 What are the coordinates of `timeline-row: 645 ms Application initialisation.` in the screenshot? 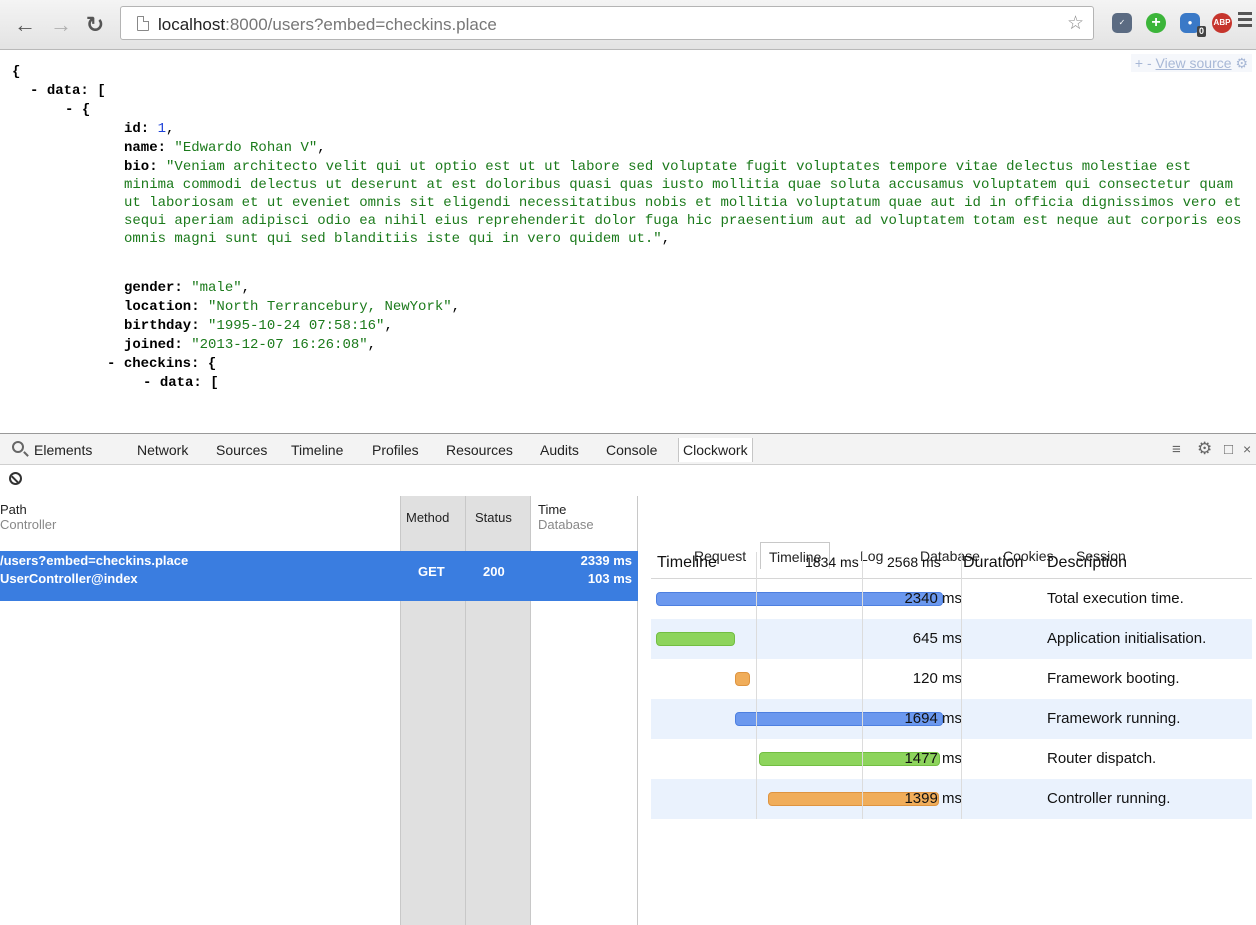 It's located at (951, 639).